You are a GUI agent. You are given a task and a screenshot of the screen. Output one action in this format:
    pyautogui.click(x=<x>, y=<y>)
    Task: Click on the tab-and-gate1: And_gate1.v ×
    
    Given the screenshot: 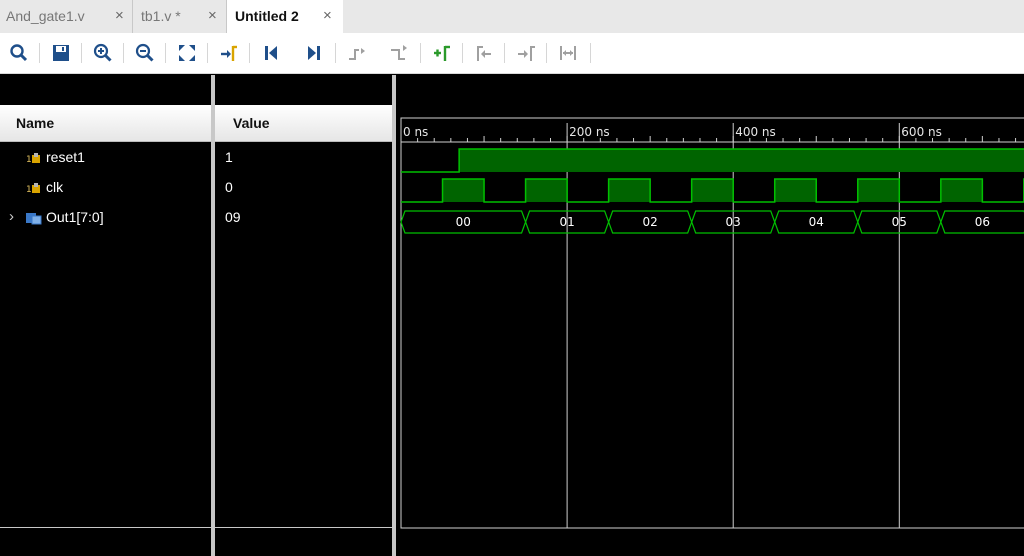 What is the action you would take?
    pyautogui.click(x=66, y=16)
    